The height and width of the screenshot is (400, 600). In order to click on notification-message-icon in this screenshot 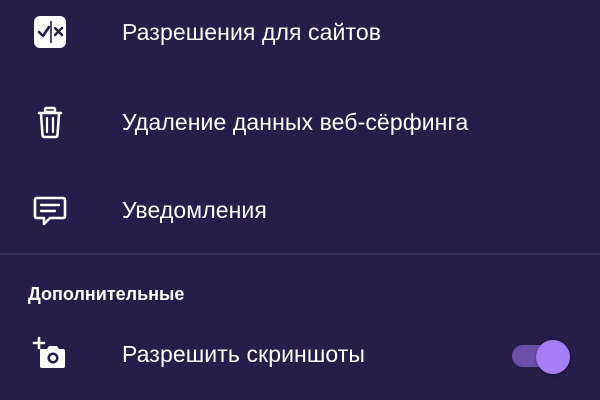, I will do `click(50, 211)`.